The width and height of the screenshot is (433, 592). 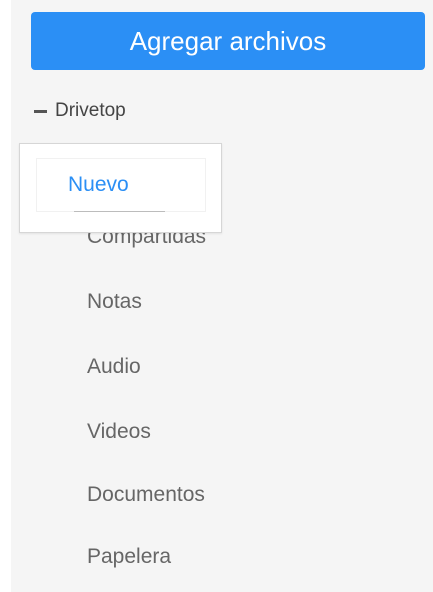 I want to click on minus-icon, so click(x=40, y=111).